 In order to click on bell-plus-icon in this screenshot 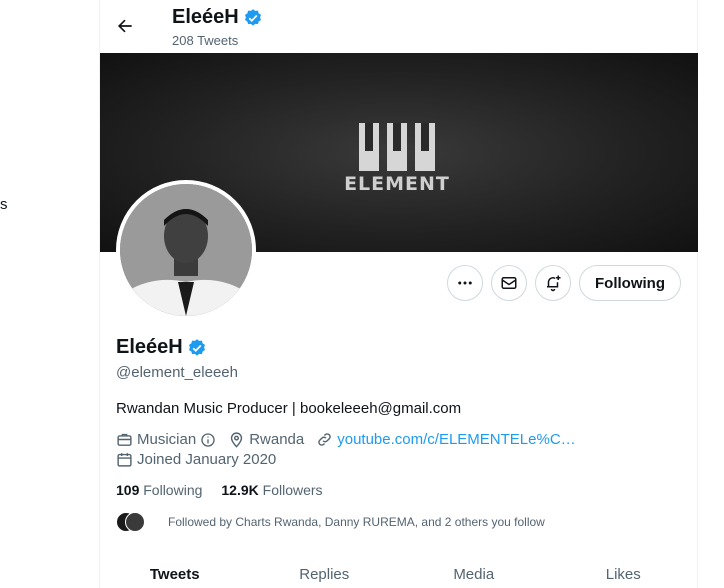, I will do `click(554, 283)`.